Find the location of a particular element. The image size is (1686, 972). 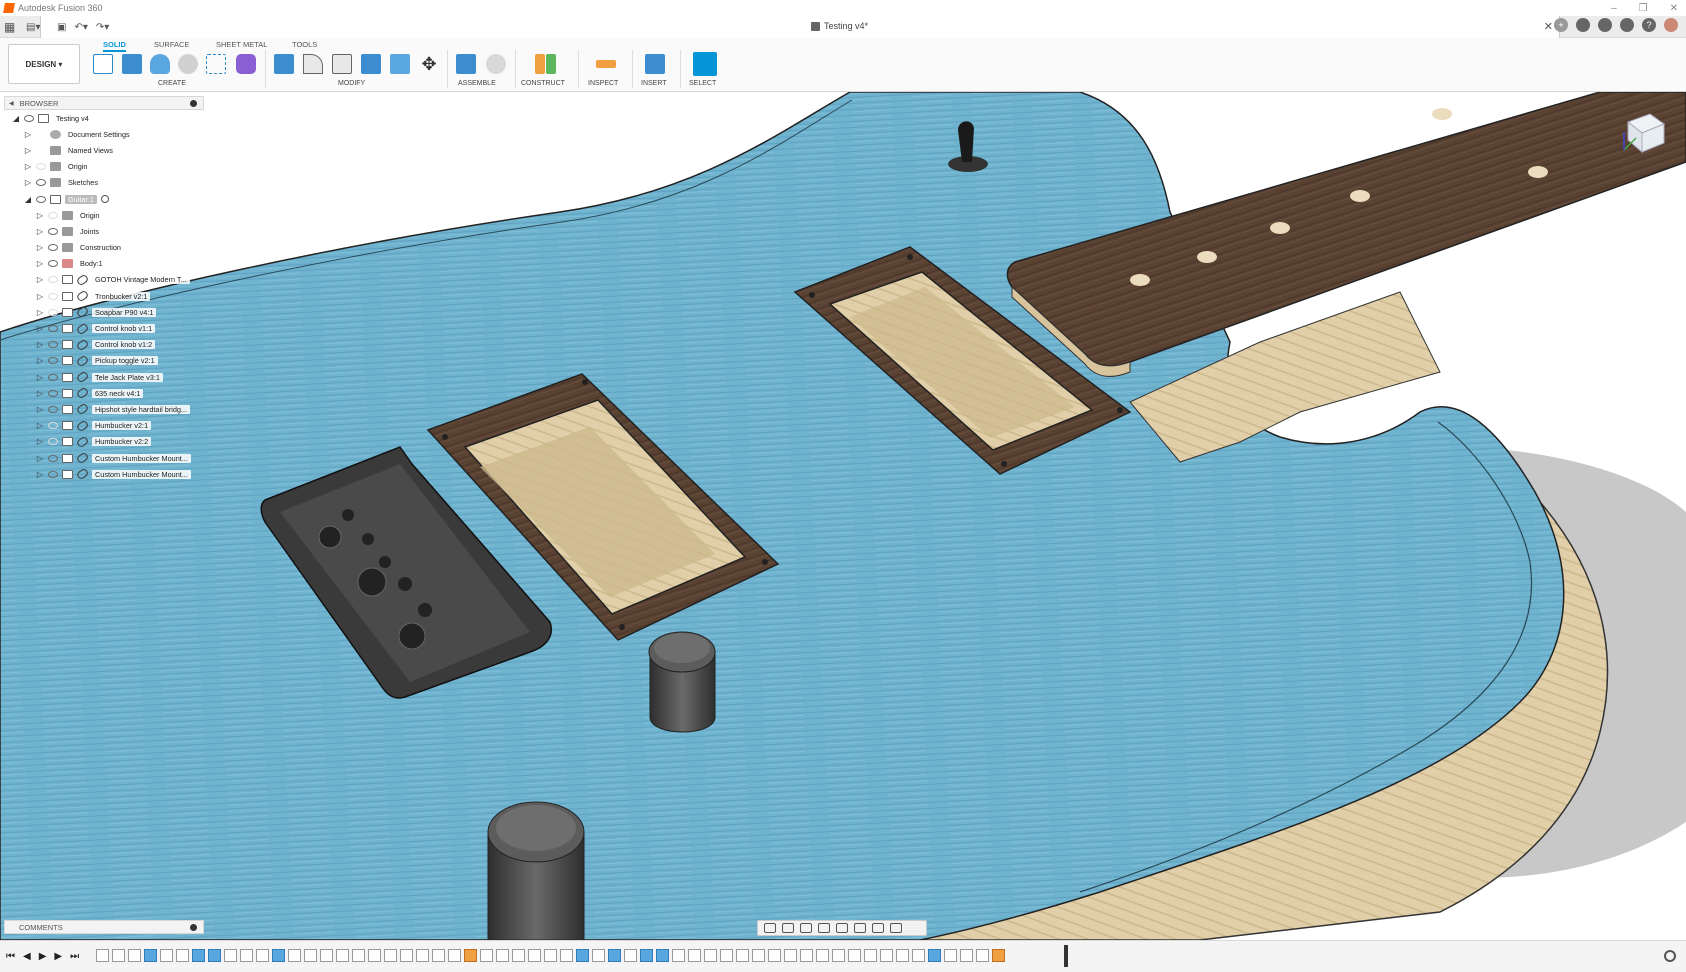

offset-plane-icon is located at coordinates (540, 64).